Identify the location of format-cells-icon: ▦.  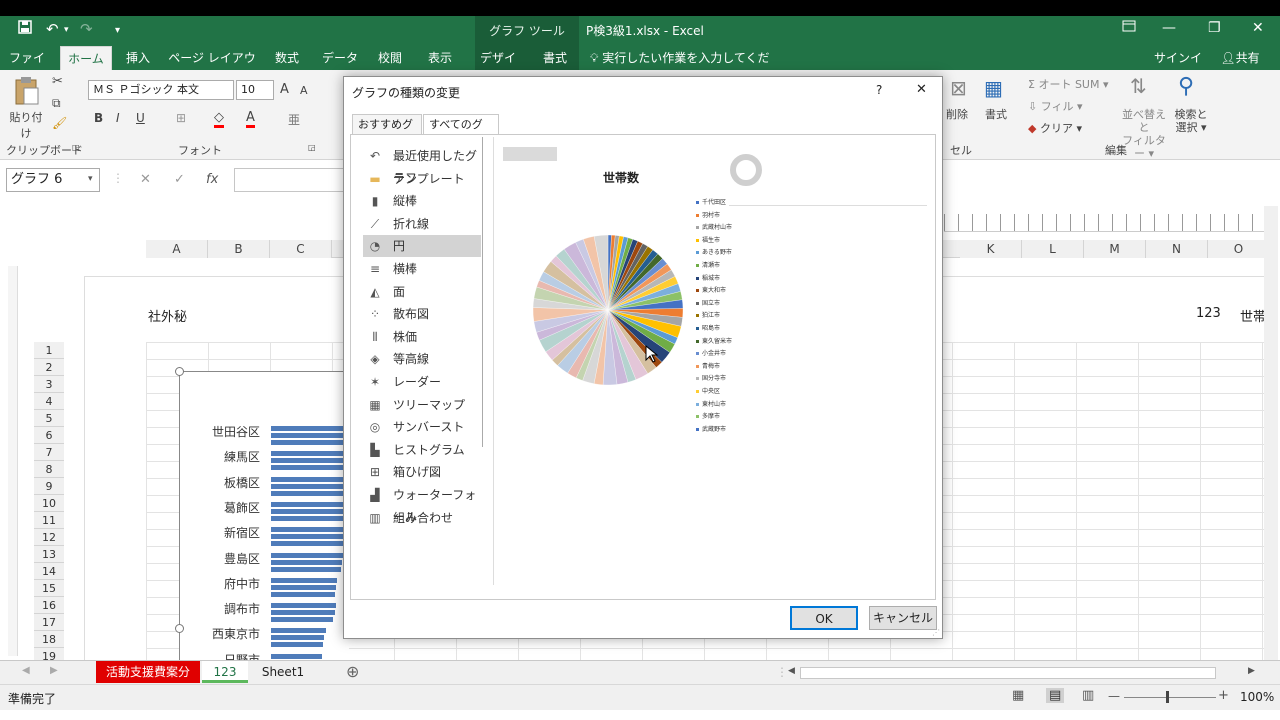
(993, 88).